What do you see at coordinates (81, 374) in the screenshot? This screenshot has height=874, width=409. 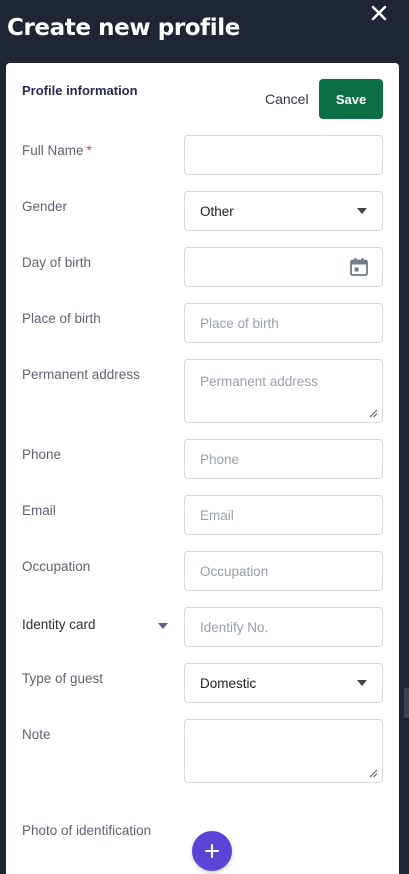 I see `permanent-address-label: Permanent address` at bounding box center [81, 374].